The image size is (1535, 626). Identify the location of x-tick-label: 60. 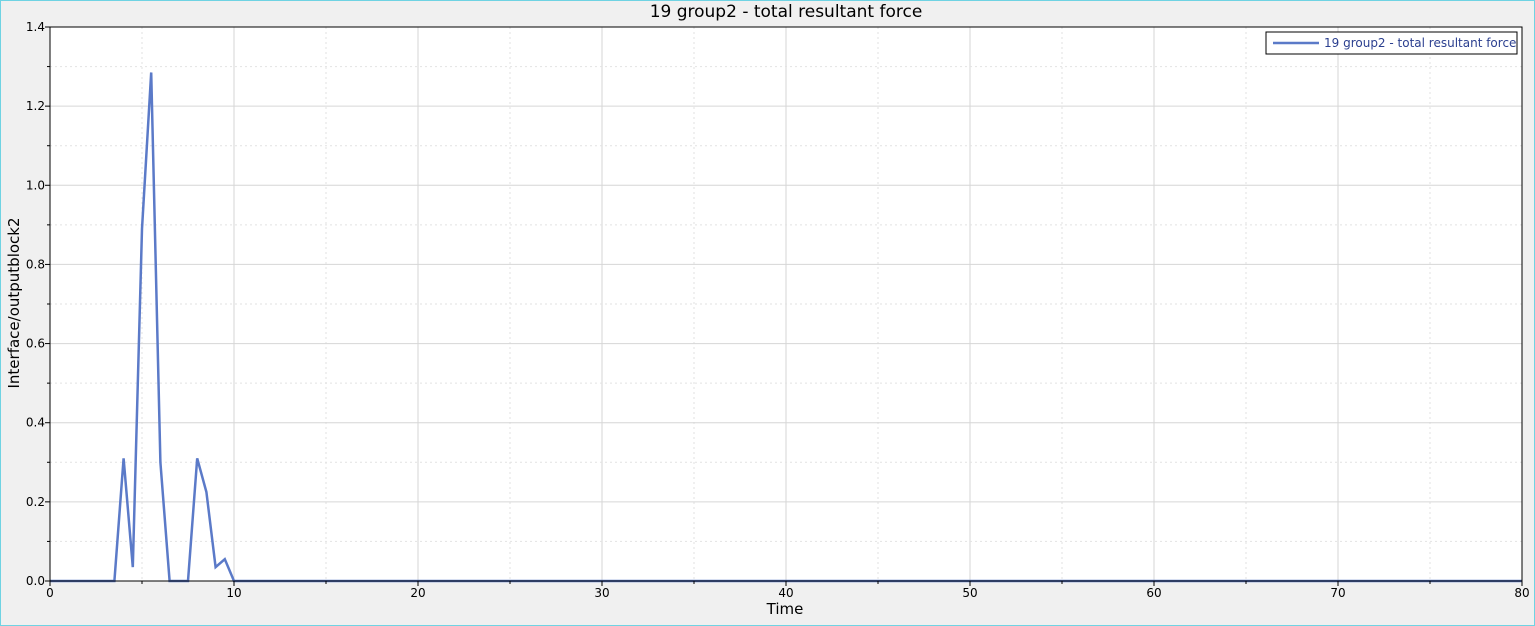
(1153, 593).